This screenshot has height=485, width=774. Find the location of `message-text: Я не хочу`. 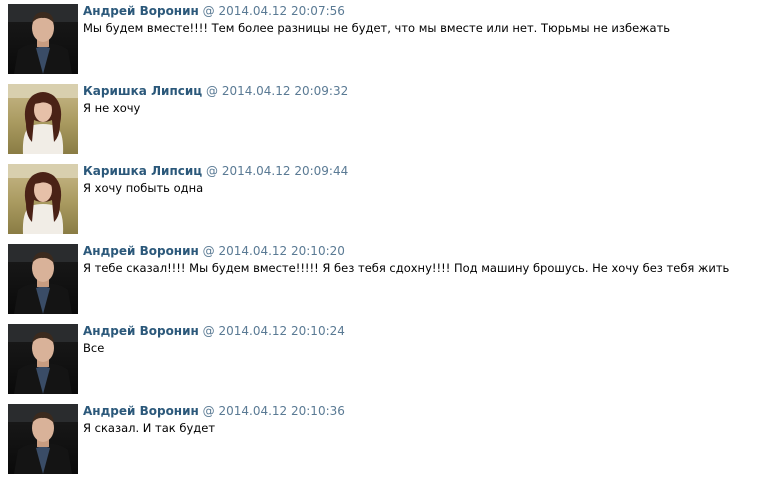

message-text: Я не хочу is located at coordinates (112, 108).